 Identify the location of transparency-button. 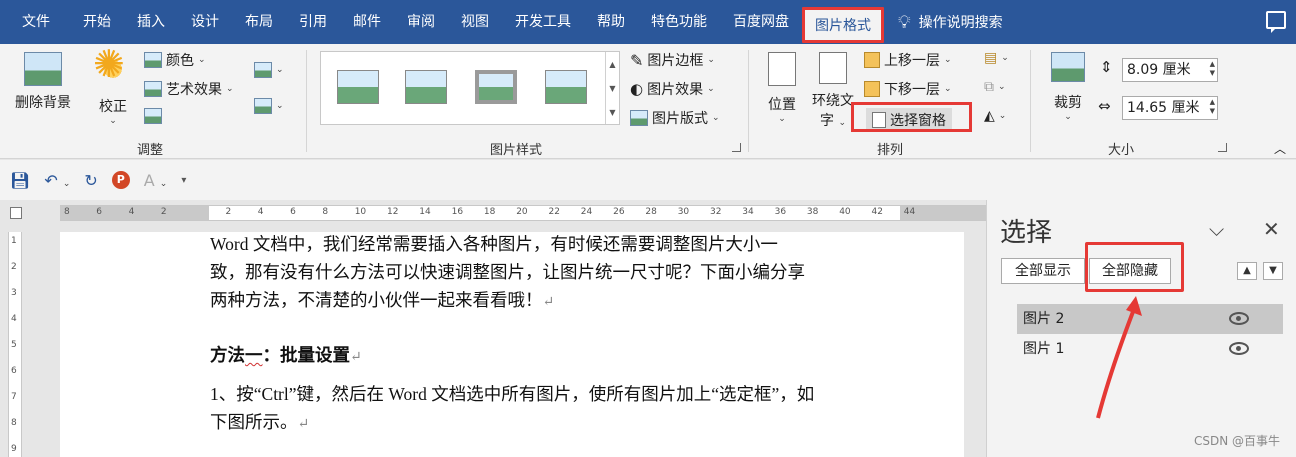
(153, 116).